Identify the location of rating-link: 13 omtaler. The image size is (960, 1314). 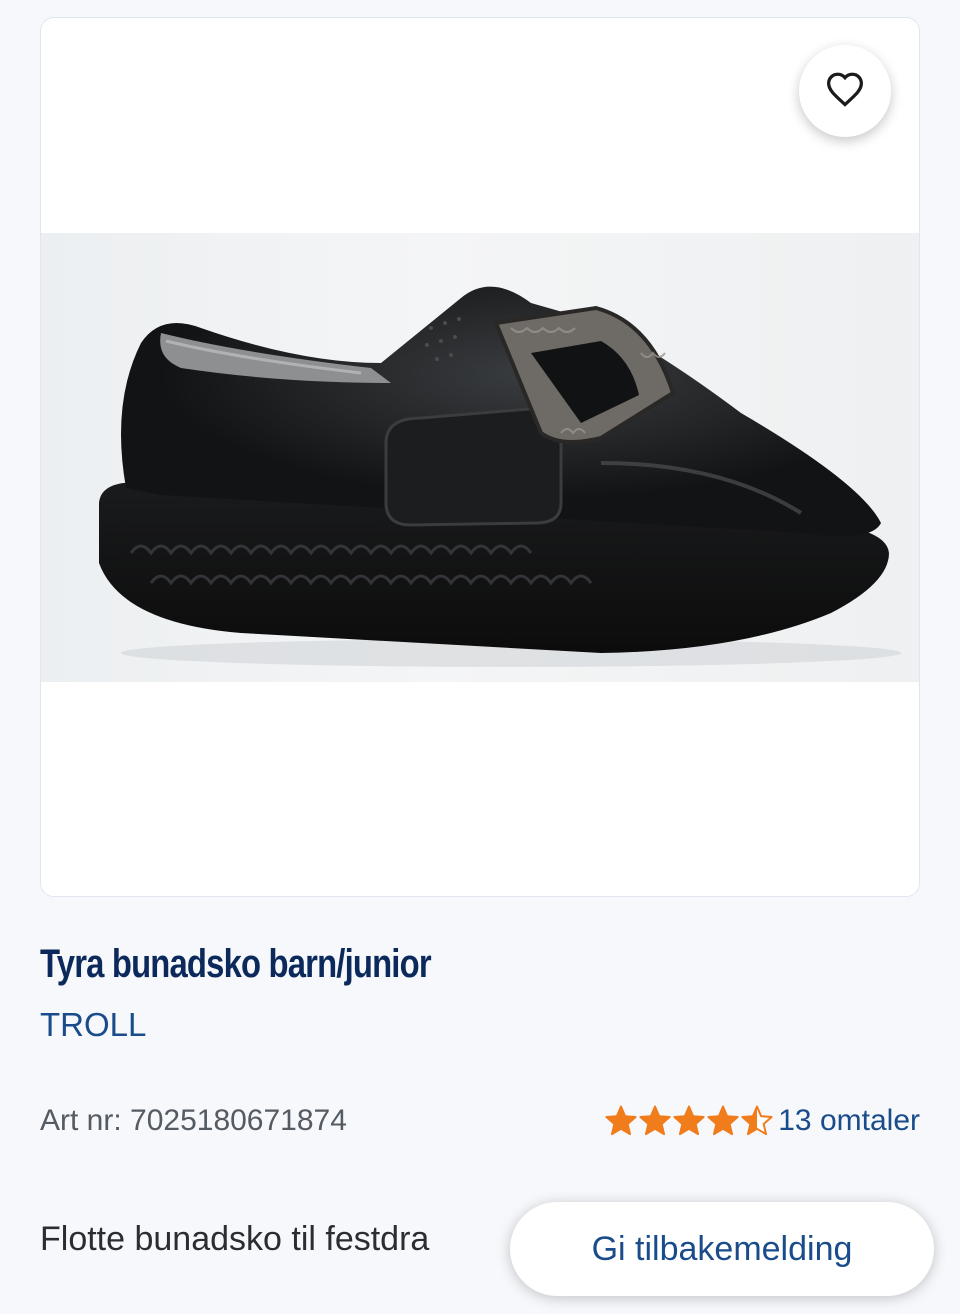
(762, 1121).